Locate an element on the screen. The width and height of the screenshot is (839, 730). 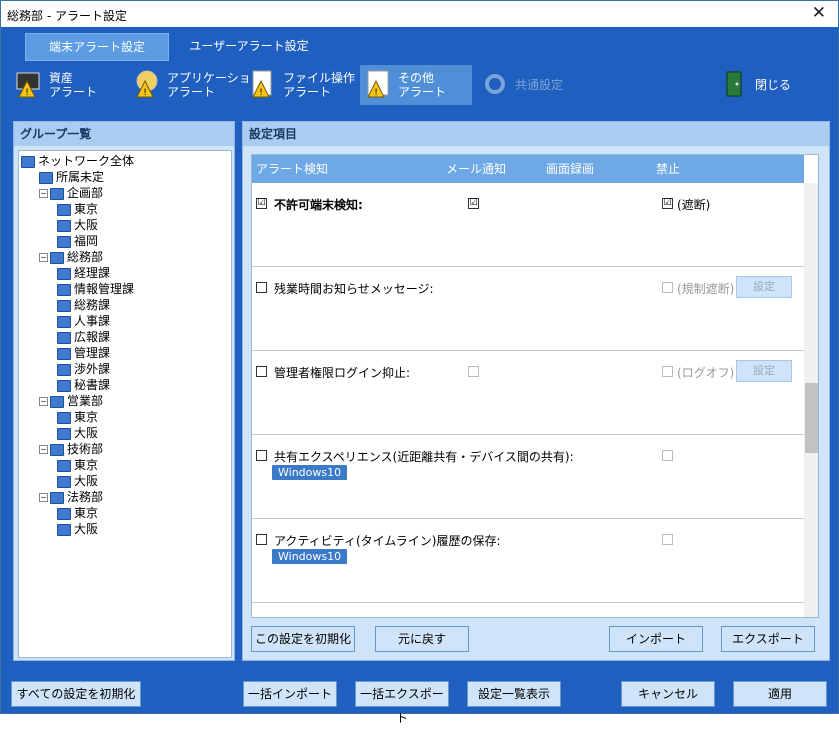
mail-checkbox is located at coordinates (473, 371).